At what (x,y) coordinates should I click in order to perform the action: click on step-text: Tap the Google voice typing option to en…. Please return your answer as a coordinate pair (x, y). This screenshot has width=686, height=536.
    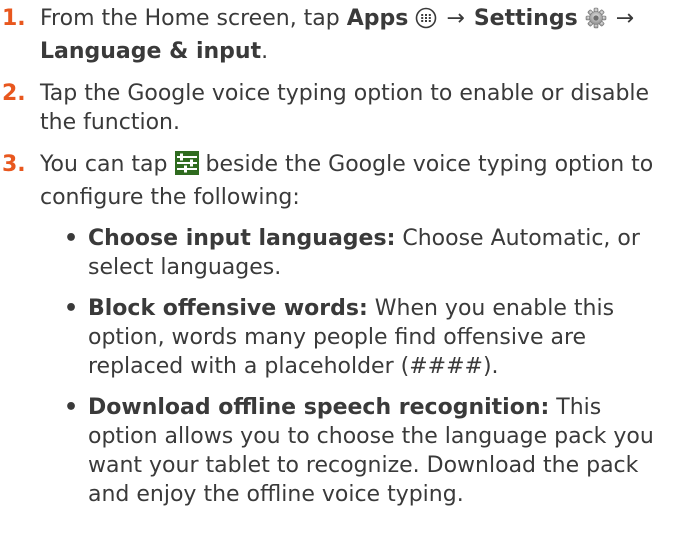
    Looking at the image, I should click on (345, 108).